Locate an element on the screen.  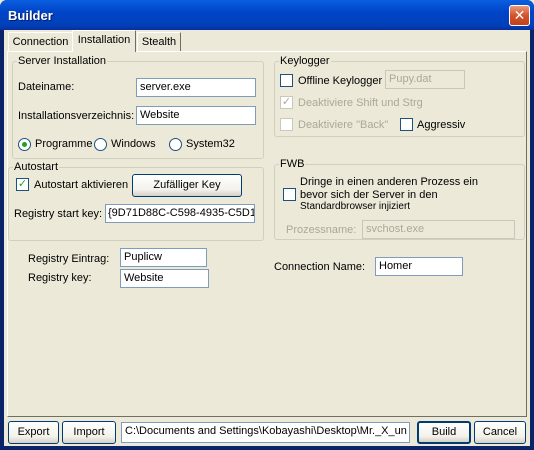
radio-system32 is located at coordinates (175, 144).